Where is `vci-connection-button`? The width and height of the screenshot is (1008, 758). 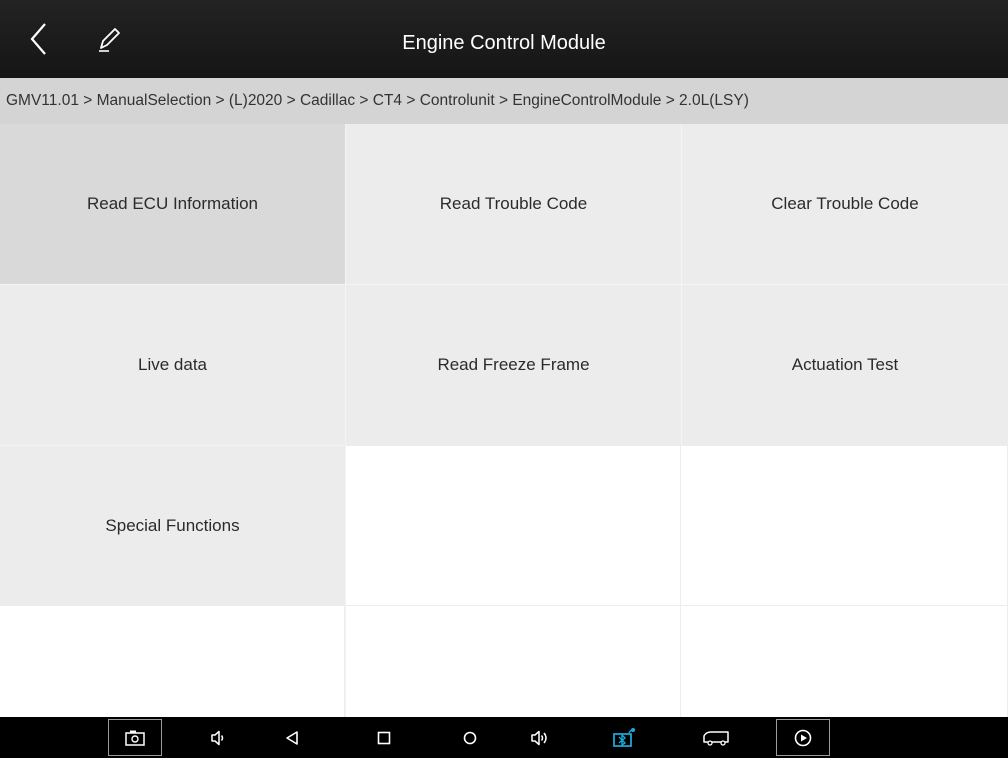 vci-connection-button is located at coordinates (624, 737).